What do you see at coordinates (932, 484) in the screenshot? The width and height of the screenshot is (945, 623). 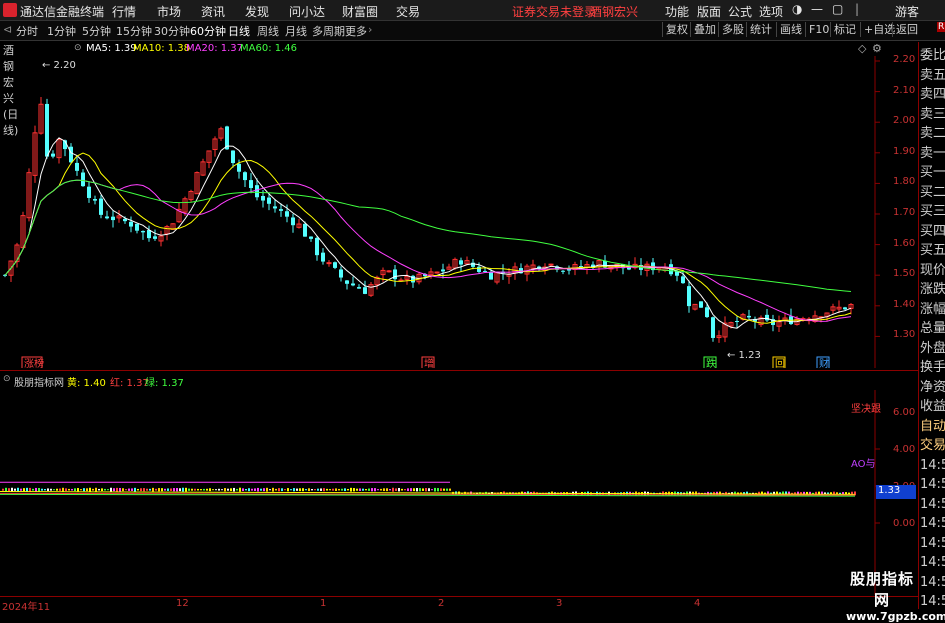 I see `quote-field-22: 14:56` at bounding box center [932, 484].